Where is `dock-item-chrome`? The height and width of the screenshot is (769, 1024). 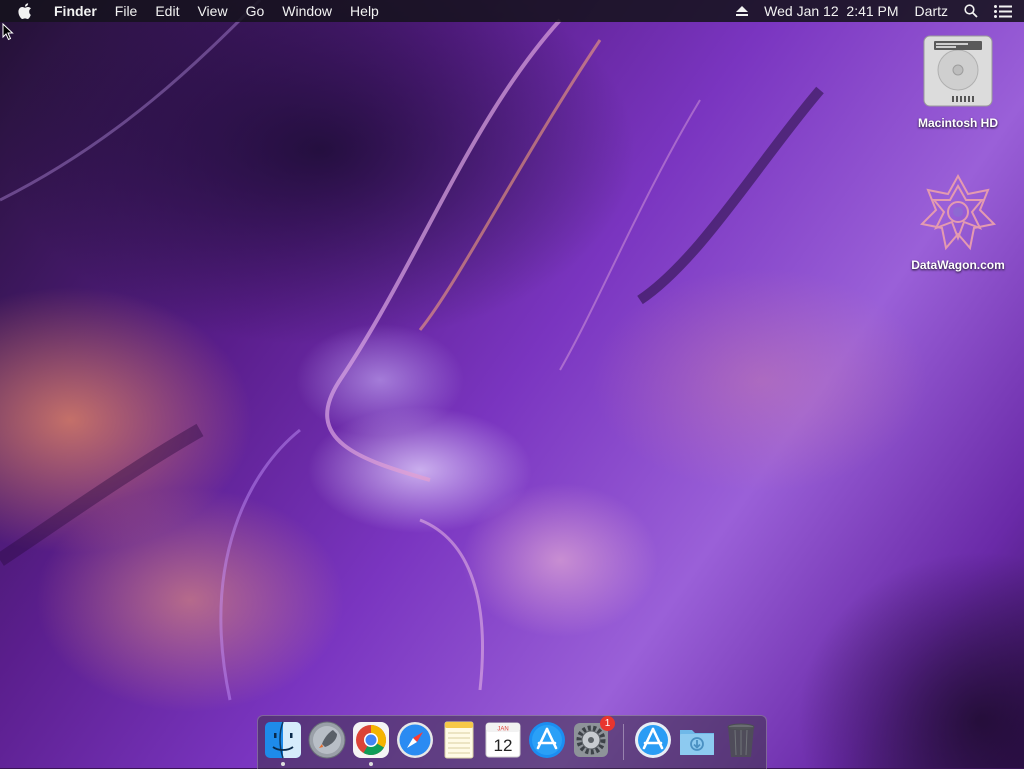
dock-item-chrome is located at coordinates (371, 740).